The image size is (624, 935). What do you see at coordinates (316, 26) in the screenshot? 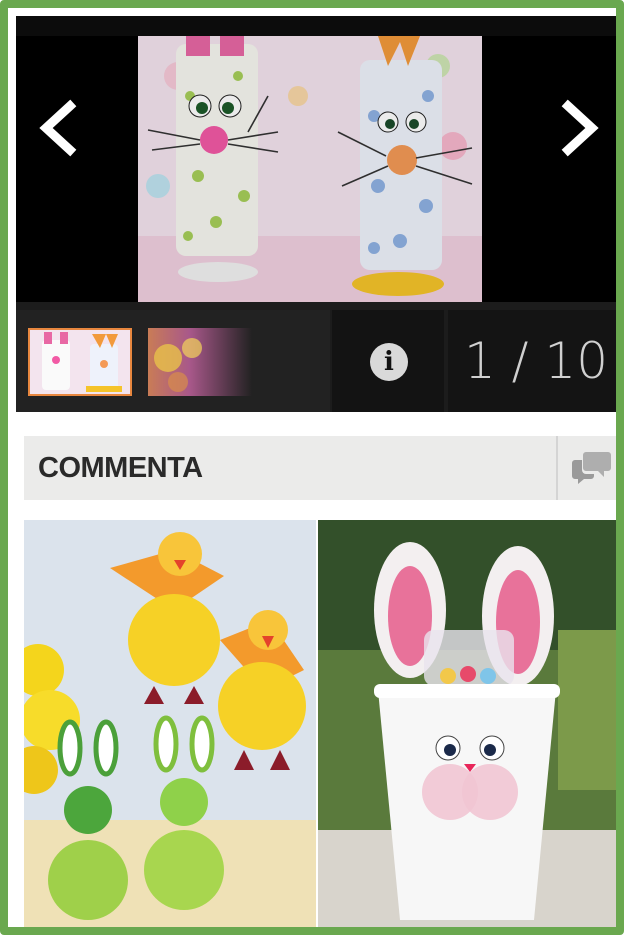
I see `gallery-top-strip` at bounding box center [316, 26].